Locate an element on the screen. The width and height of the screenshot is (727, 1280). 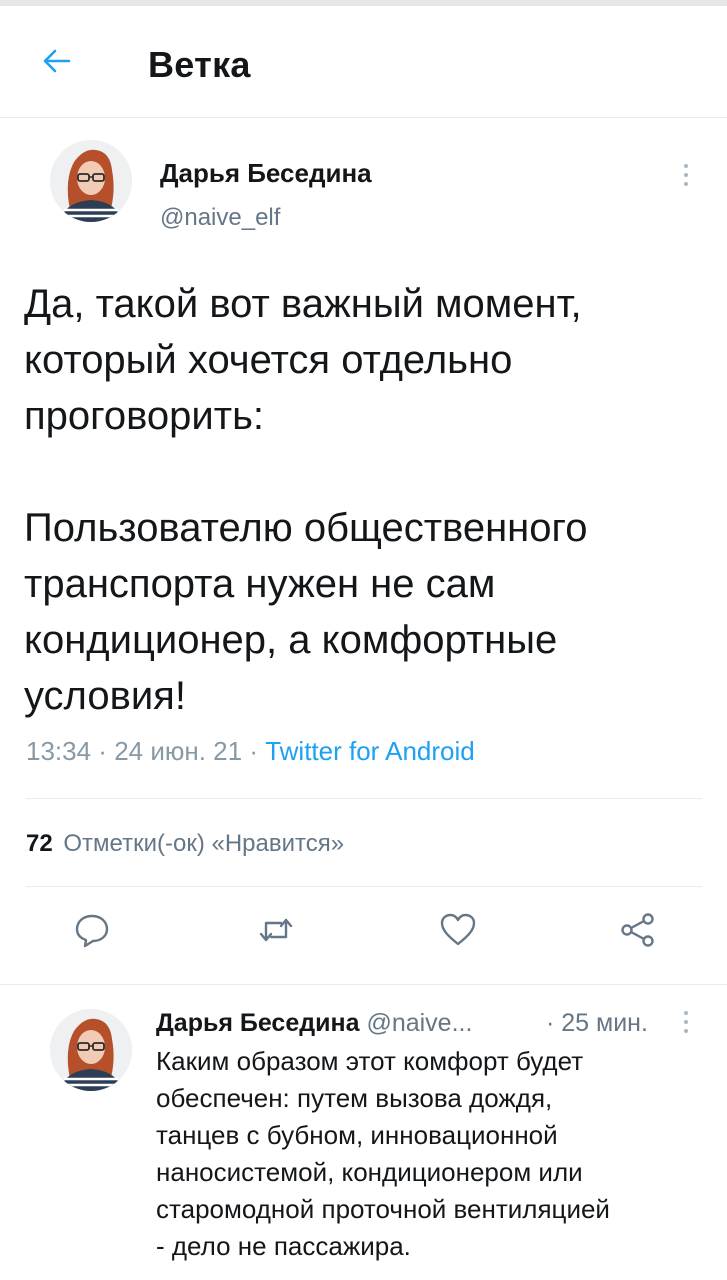
author-handle: @naive_elf is located at coordinates (220, 218).